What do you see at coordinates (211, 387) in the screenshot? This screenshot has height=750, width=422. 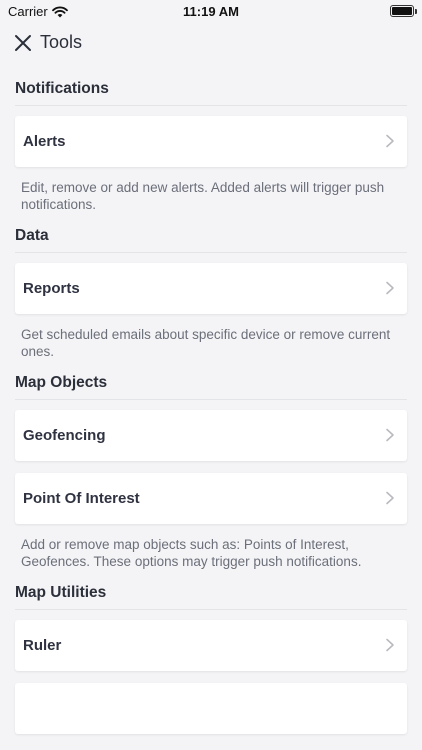 I see `section-title: Map Objects` at bounding box center [211, 387].